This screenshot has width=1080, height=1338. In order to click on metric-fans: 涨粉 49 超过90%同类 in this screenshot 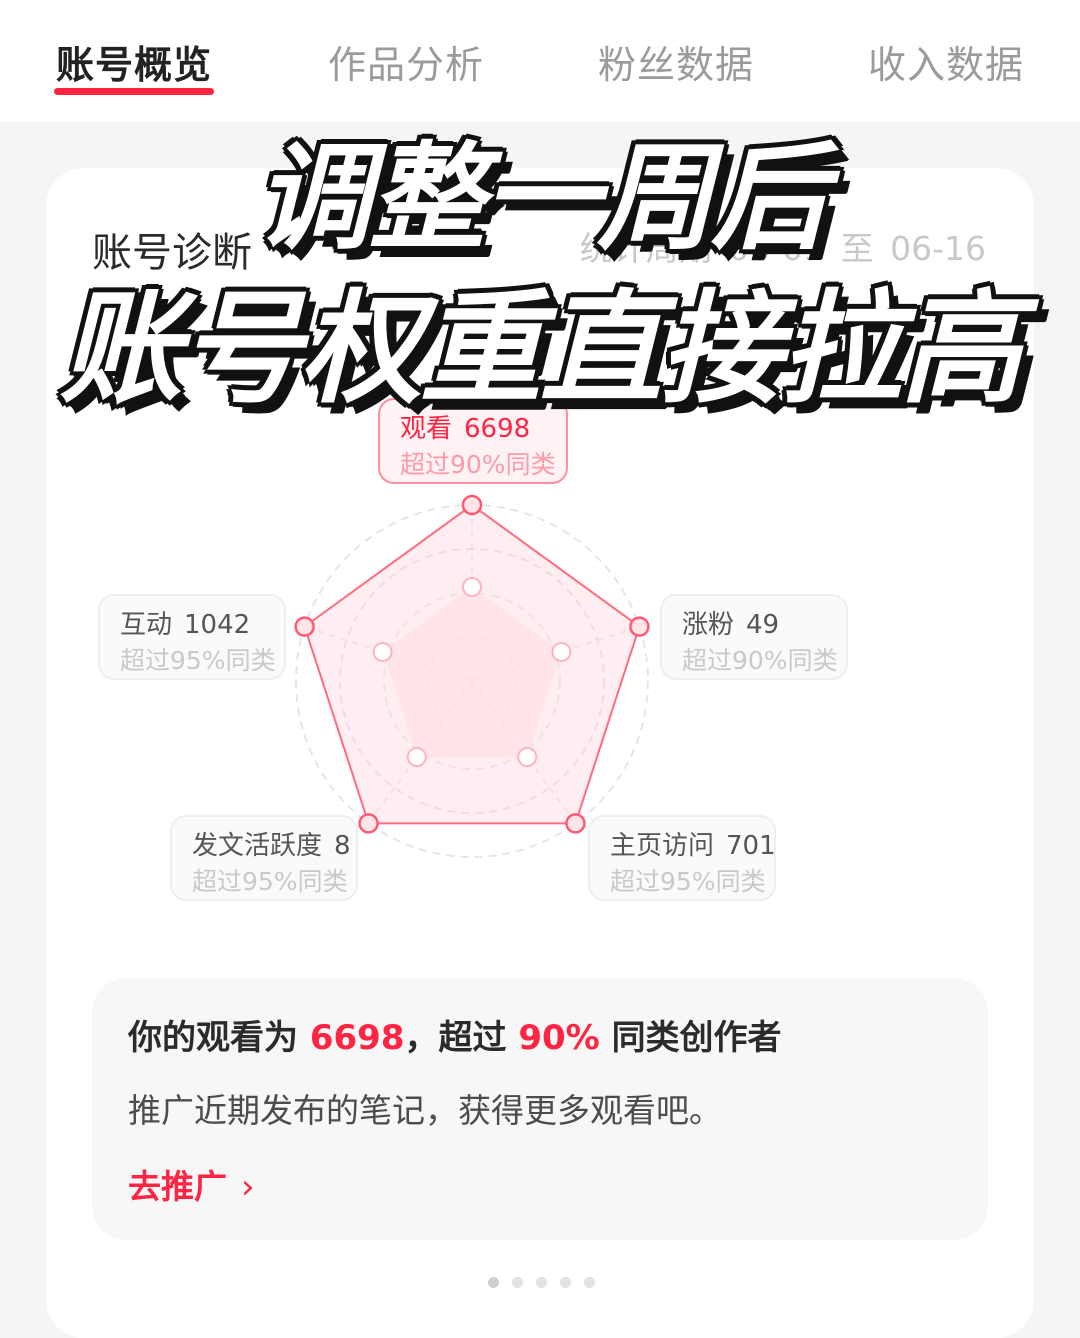, I will do `click(754, 637)`.